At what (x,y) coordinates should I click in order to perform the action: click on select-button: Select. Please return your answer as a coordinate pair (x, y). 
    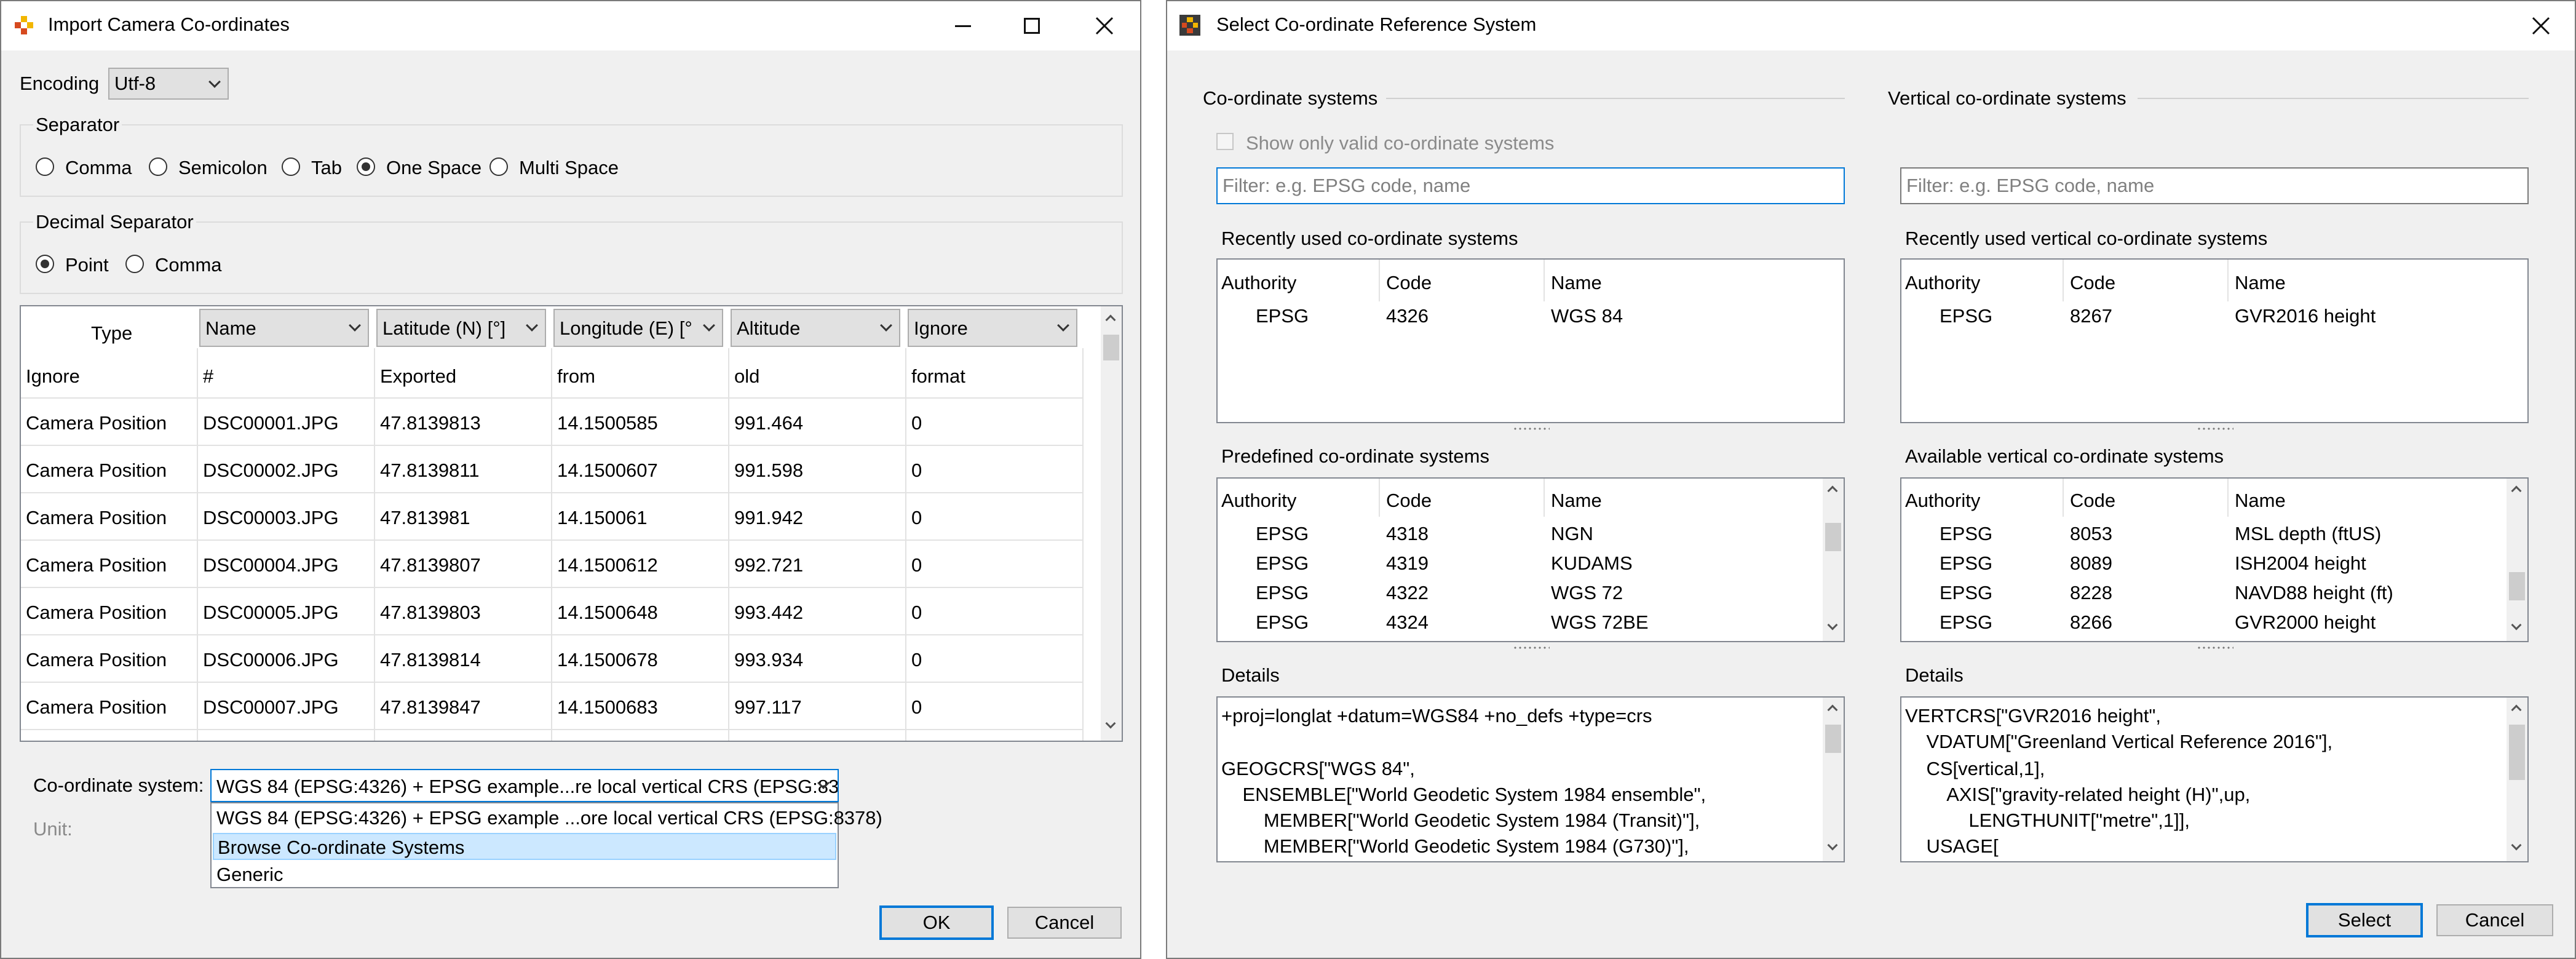
    Looking at the image, I should click on (2364, 920).